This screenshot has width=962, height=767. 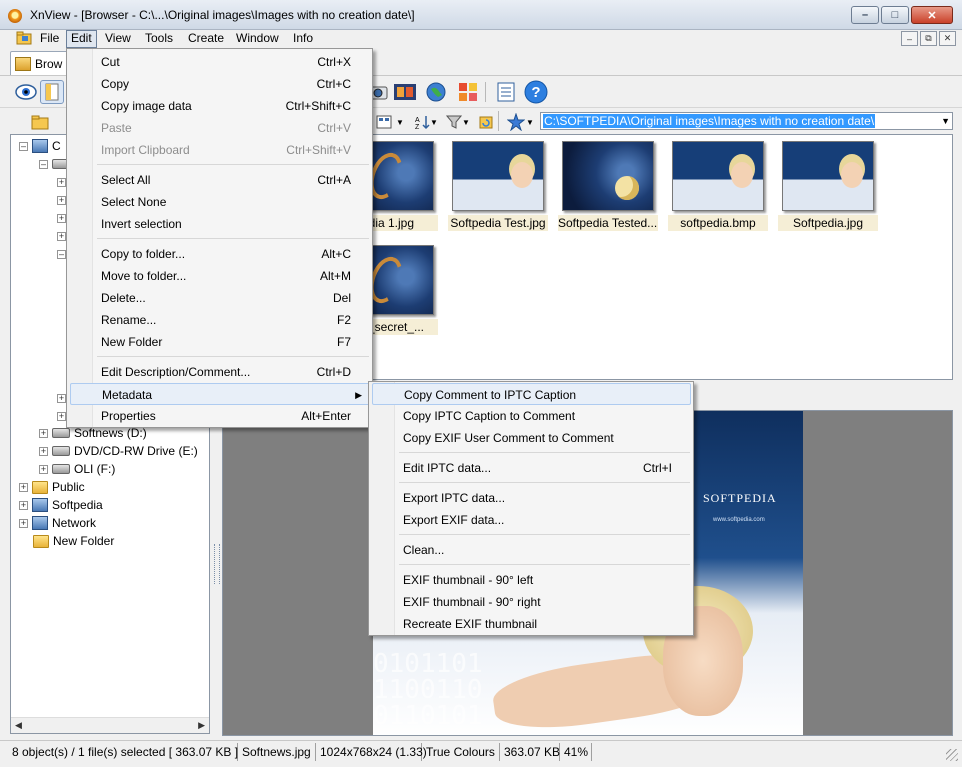 What do you see at coordinates (932, 15) in the screenshot?
I see `close-button: ✕` at bounding box center [932, 15].